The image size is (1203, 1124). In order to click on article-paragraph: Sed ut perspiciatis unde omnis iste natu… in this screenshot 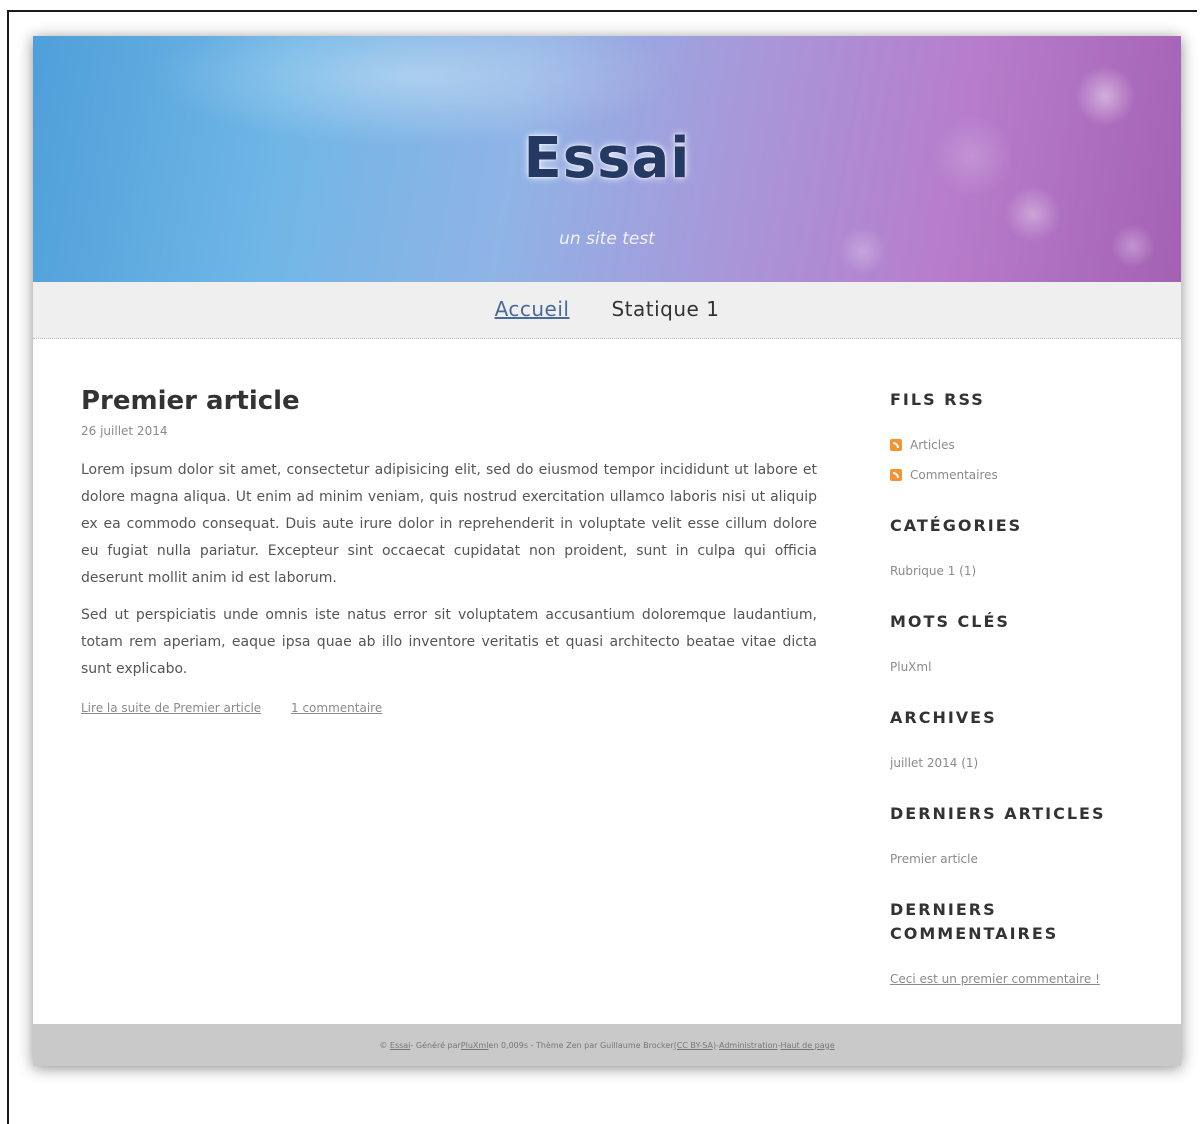, I will do `click(449, 642)`.